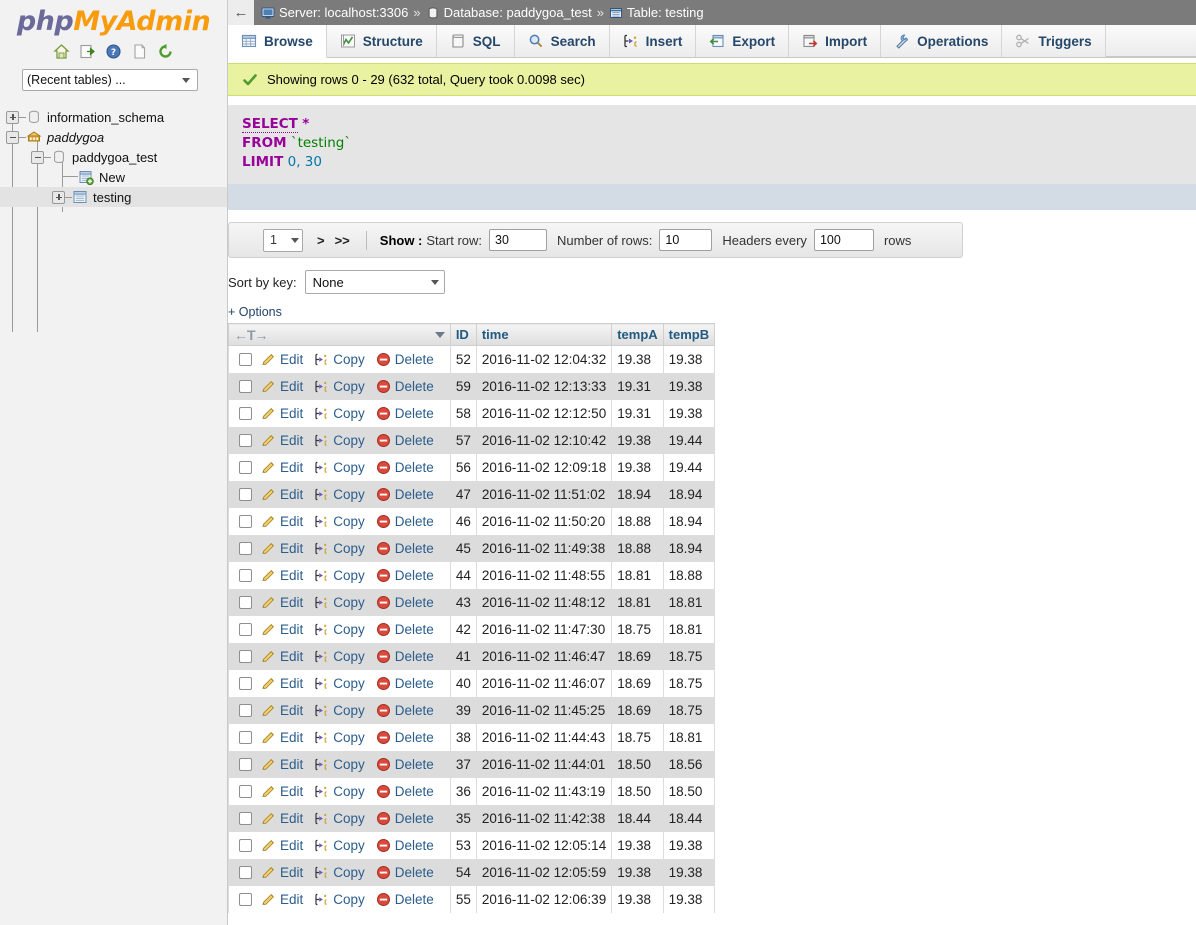  Describe the element at coordinates (463, 334) in the screenshot. I see `column-header-id: ID` at that location.